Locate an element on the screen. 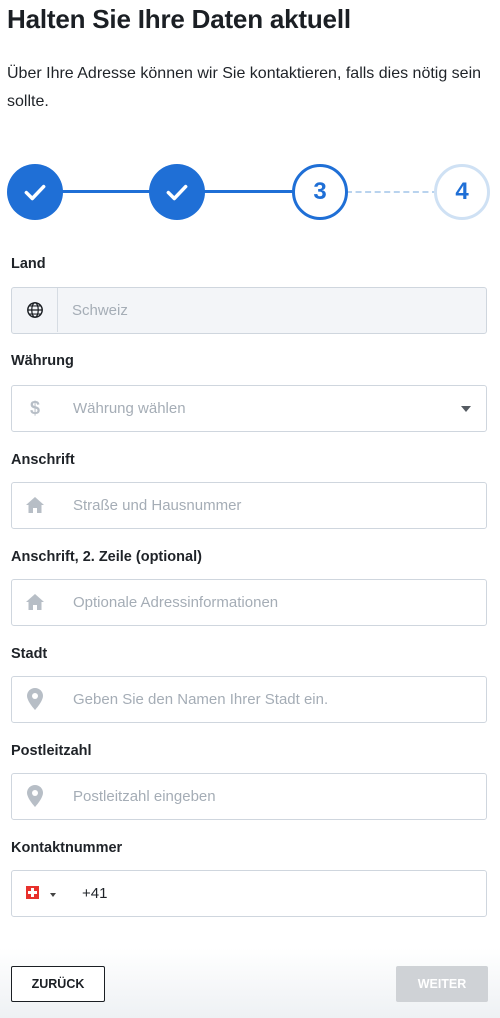 This screenshot has width=500, height=1018. step-1-complete is located at coordinates (35, 192).